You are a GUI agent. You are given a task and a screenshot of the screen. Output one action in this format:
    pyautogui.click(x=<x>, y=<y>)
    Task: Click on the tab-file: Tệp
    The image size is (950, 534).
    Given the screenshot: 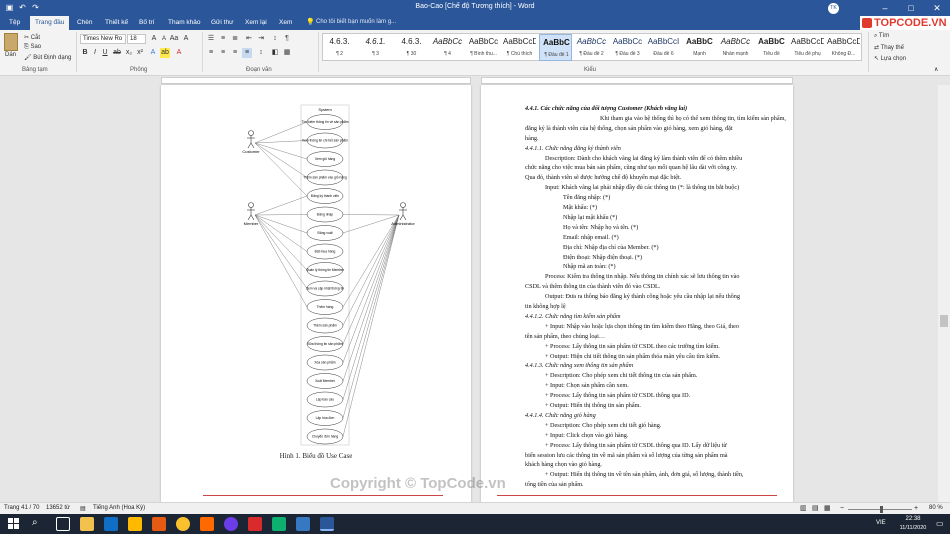 What is the action you would take?
    pyautogui.click(x=14, y=23)
    